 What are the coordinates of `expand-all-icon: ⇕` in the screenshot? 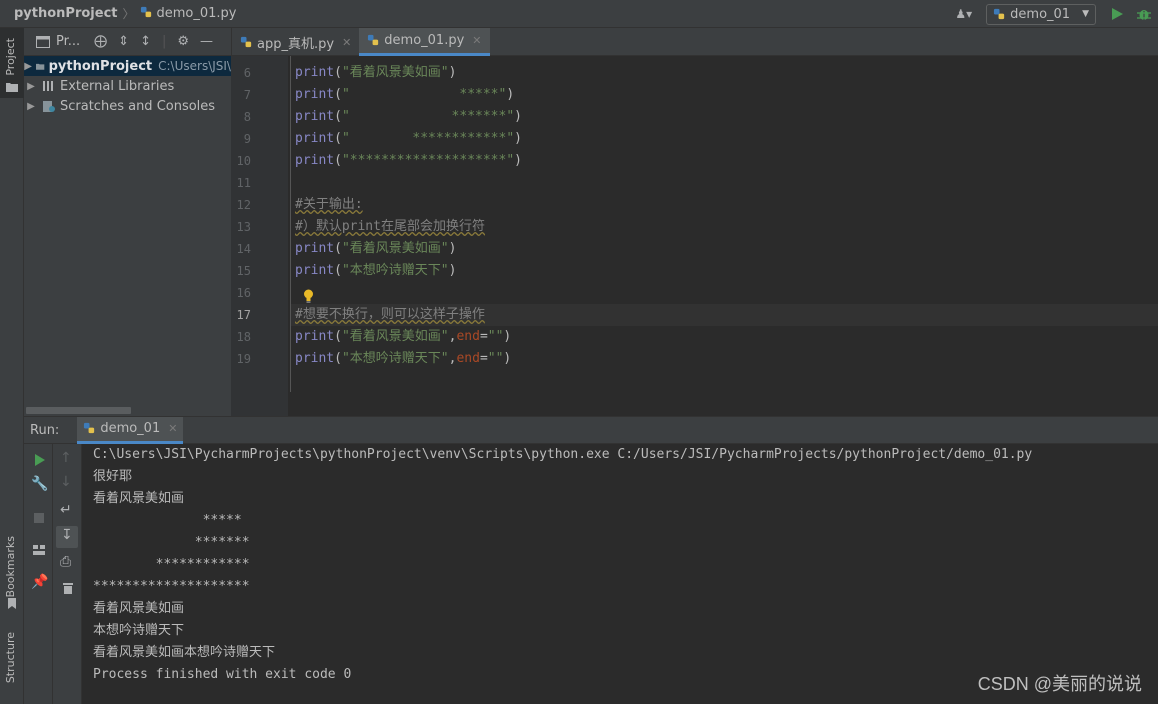 It's located at (123, 41).